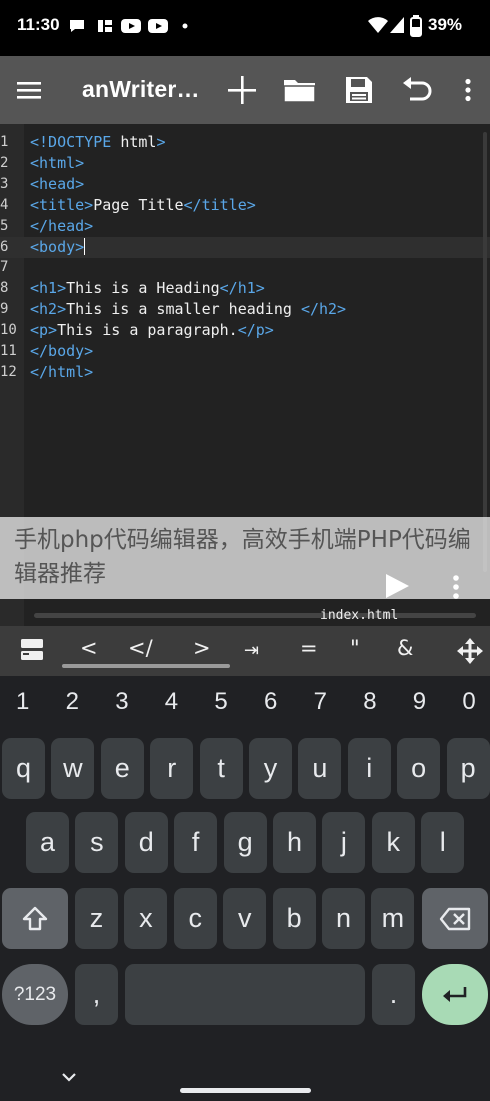 This screenshot has height=1101, width=490. I want to click on file-tab-name: index.html, so click(359, 615).